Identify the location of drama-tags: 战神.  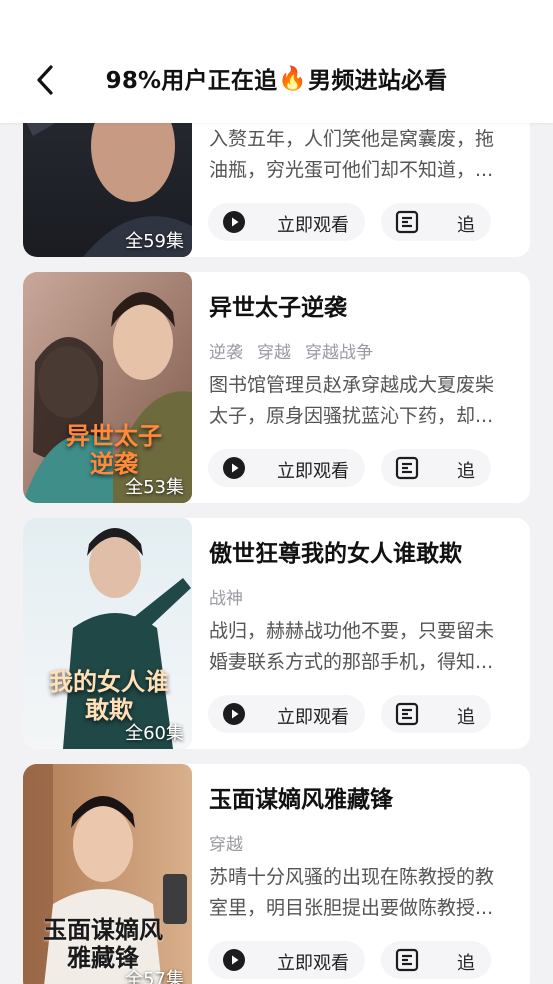
(226, 596).